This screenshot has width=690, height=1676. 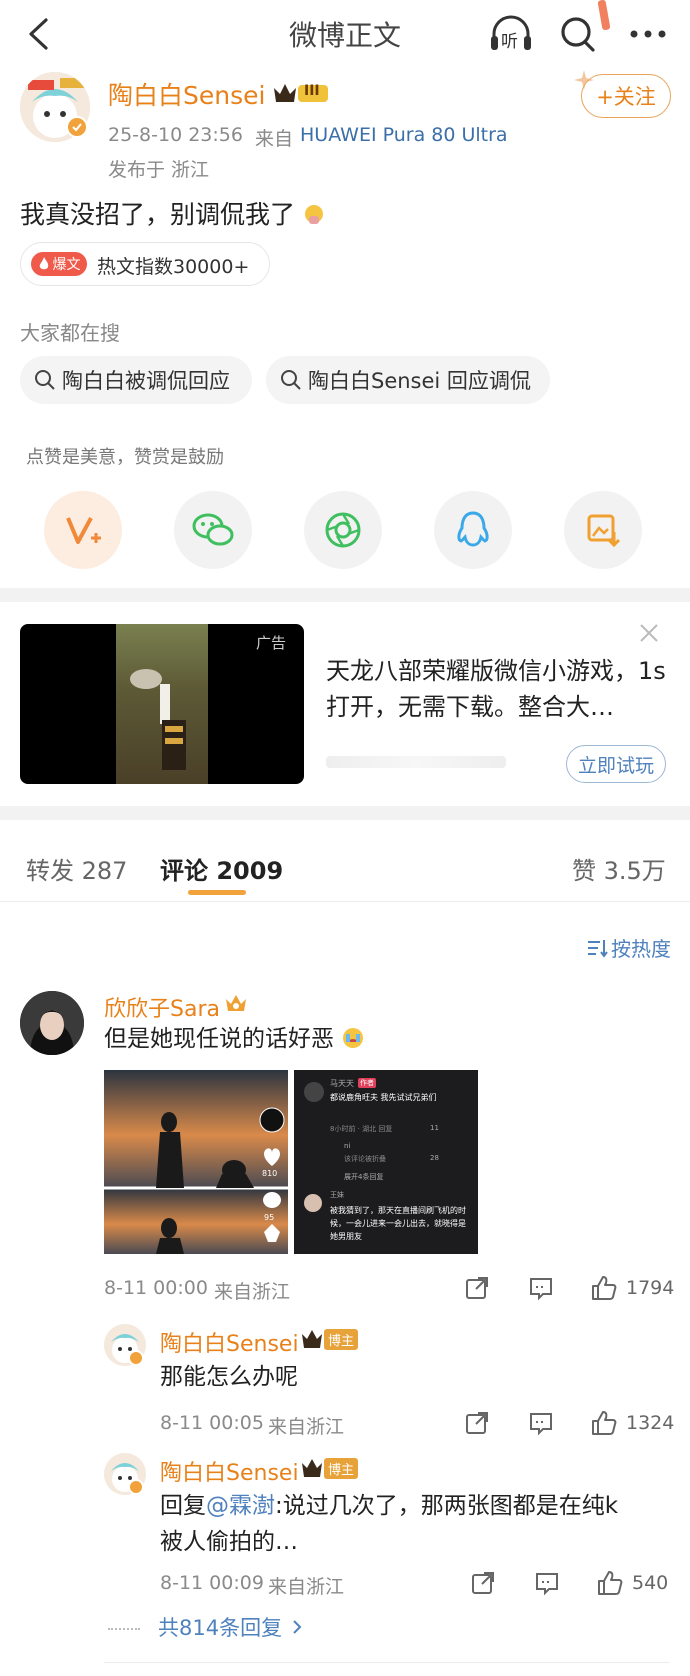 What do you see at coordinates (313, 214) in the screenshot?
I see `facepalm-emoji-icon` at bounding box center [313, 214].